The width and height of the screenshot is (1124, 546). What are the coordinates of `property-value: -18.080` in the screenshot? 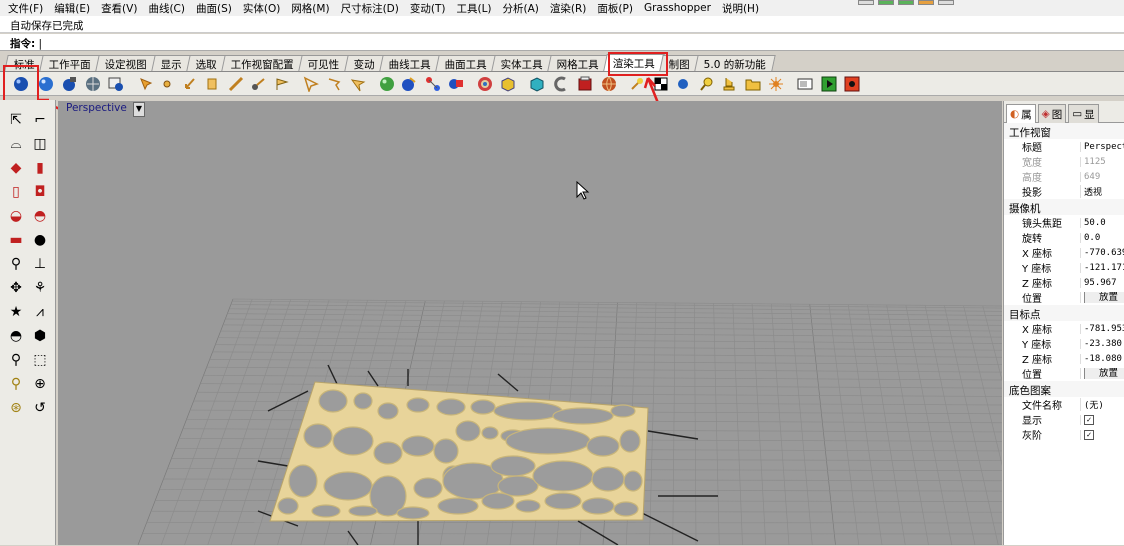 It's located at (1102, 359).